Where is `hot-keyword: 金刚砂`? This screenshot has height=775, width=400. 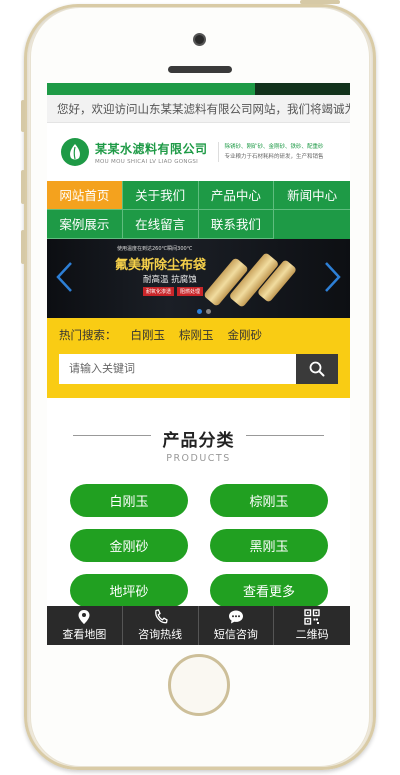
hot-keyword: 金刚砂 is located at coordinates (245, 335).